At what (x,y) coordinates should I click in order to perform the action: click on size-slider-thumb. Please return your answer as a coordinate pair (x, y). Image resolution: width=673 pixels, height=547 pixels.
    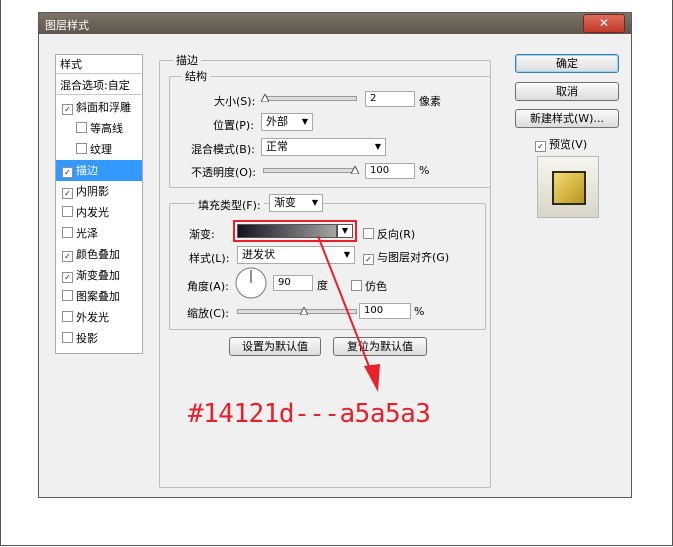
    Looking at the image, I should click on (265, 98).